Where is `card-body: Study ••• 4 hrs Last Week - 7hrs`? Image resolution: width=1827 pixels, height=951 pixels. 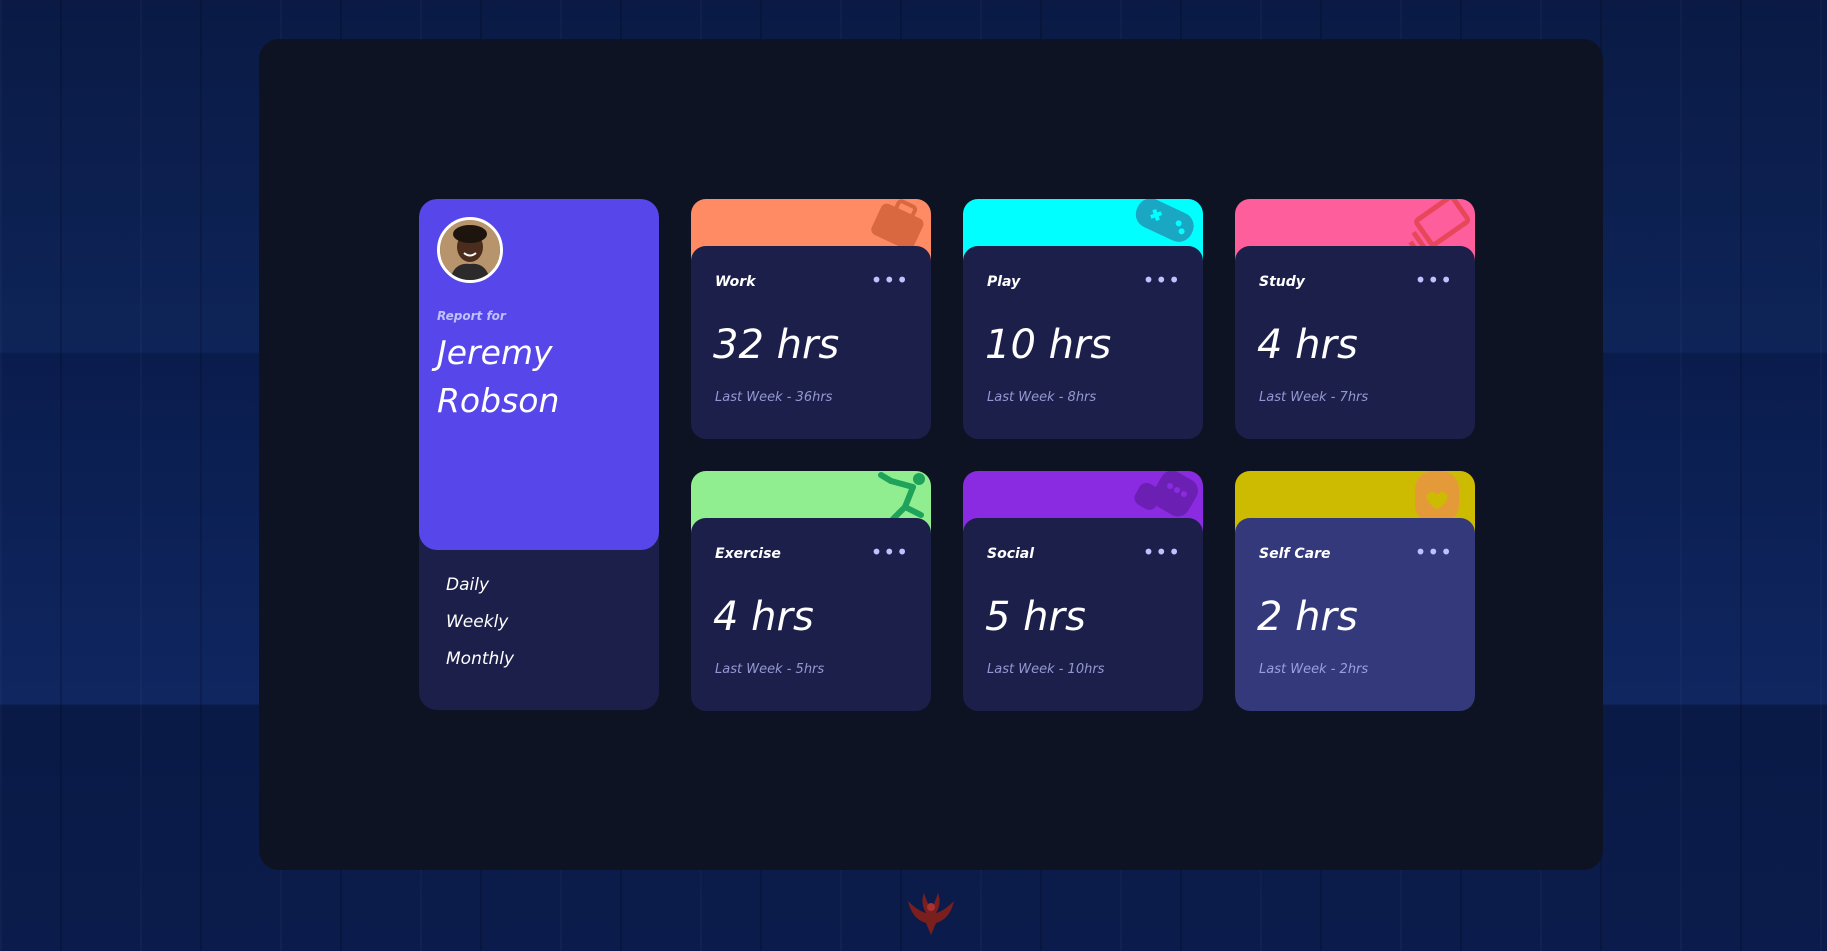 card-body: Study ••• 4 hrs Last Week - 7hrs is located at coordinates (1355, 342).